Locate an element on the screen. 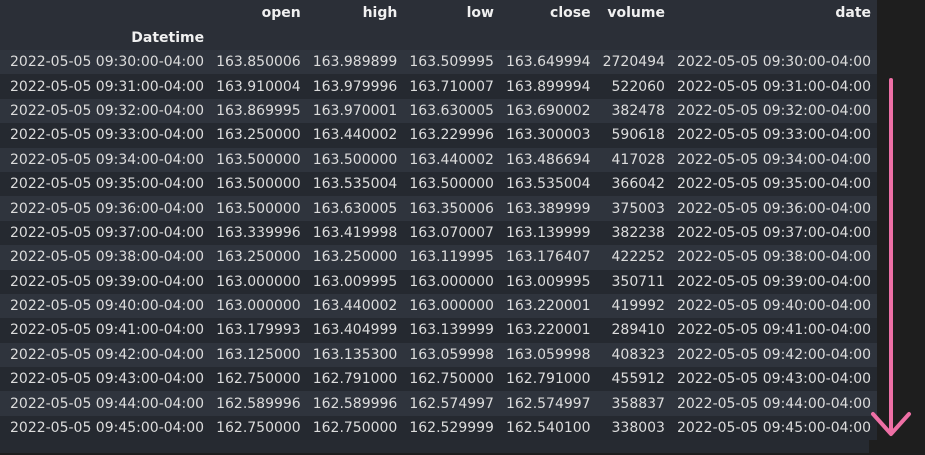 The width and height of the screenshot is (925, 455). close-cell: 163.059998 is located at coordinates (548, 355).